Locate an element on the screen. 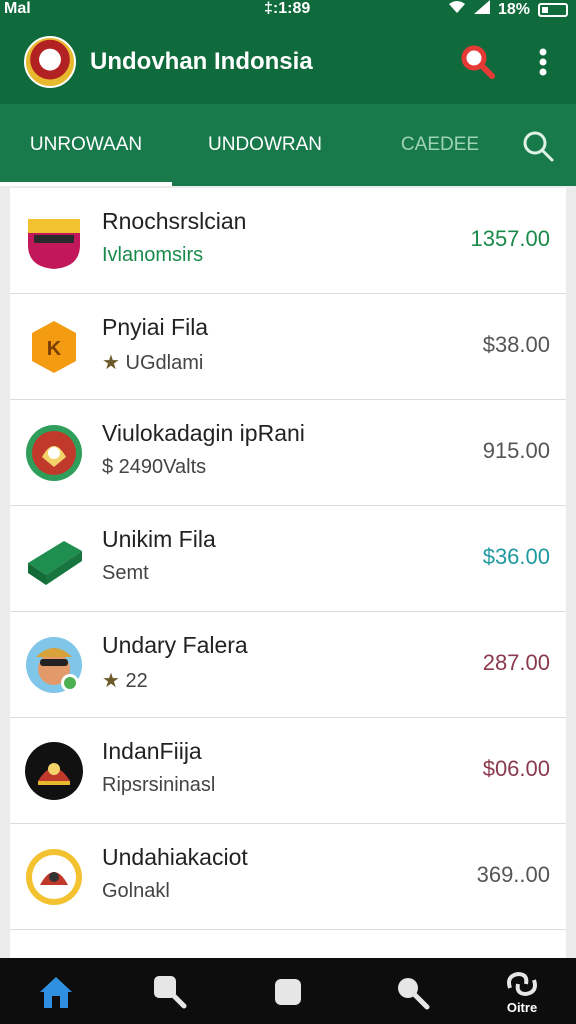 The height and width of the screenshot is (1024, 576). item-price: $06.00 is located at coordinates (516, 768).